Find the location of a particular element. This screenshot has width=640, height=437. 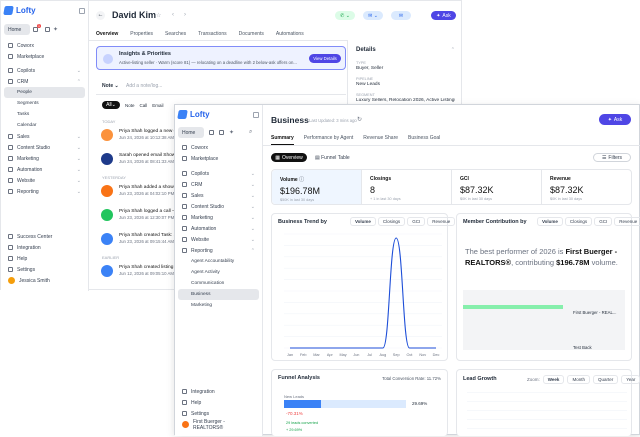

collapse-icon: ⌃ is located at coordinates (453, 50).